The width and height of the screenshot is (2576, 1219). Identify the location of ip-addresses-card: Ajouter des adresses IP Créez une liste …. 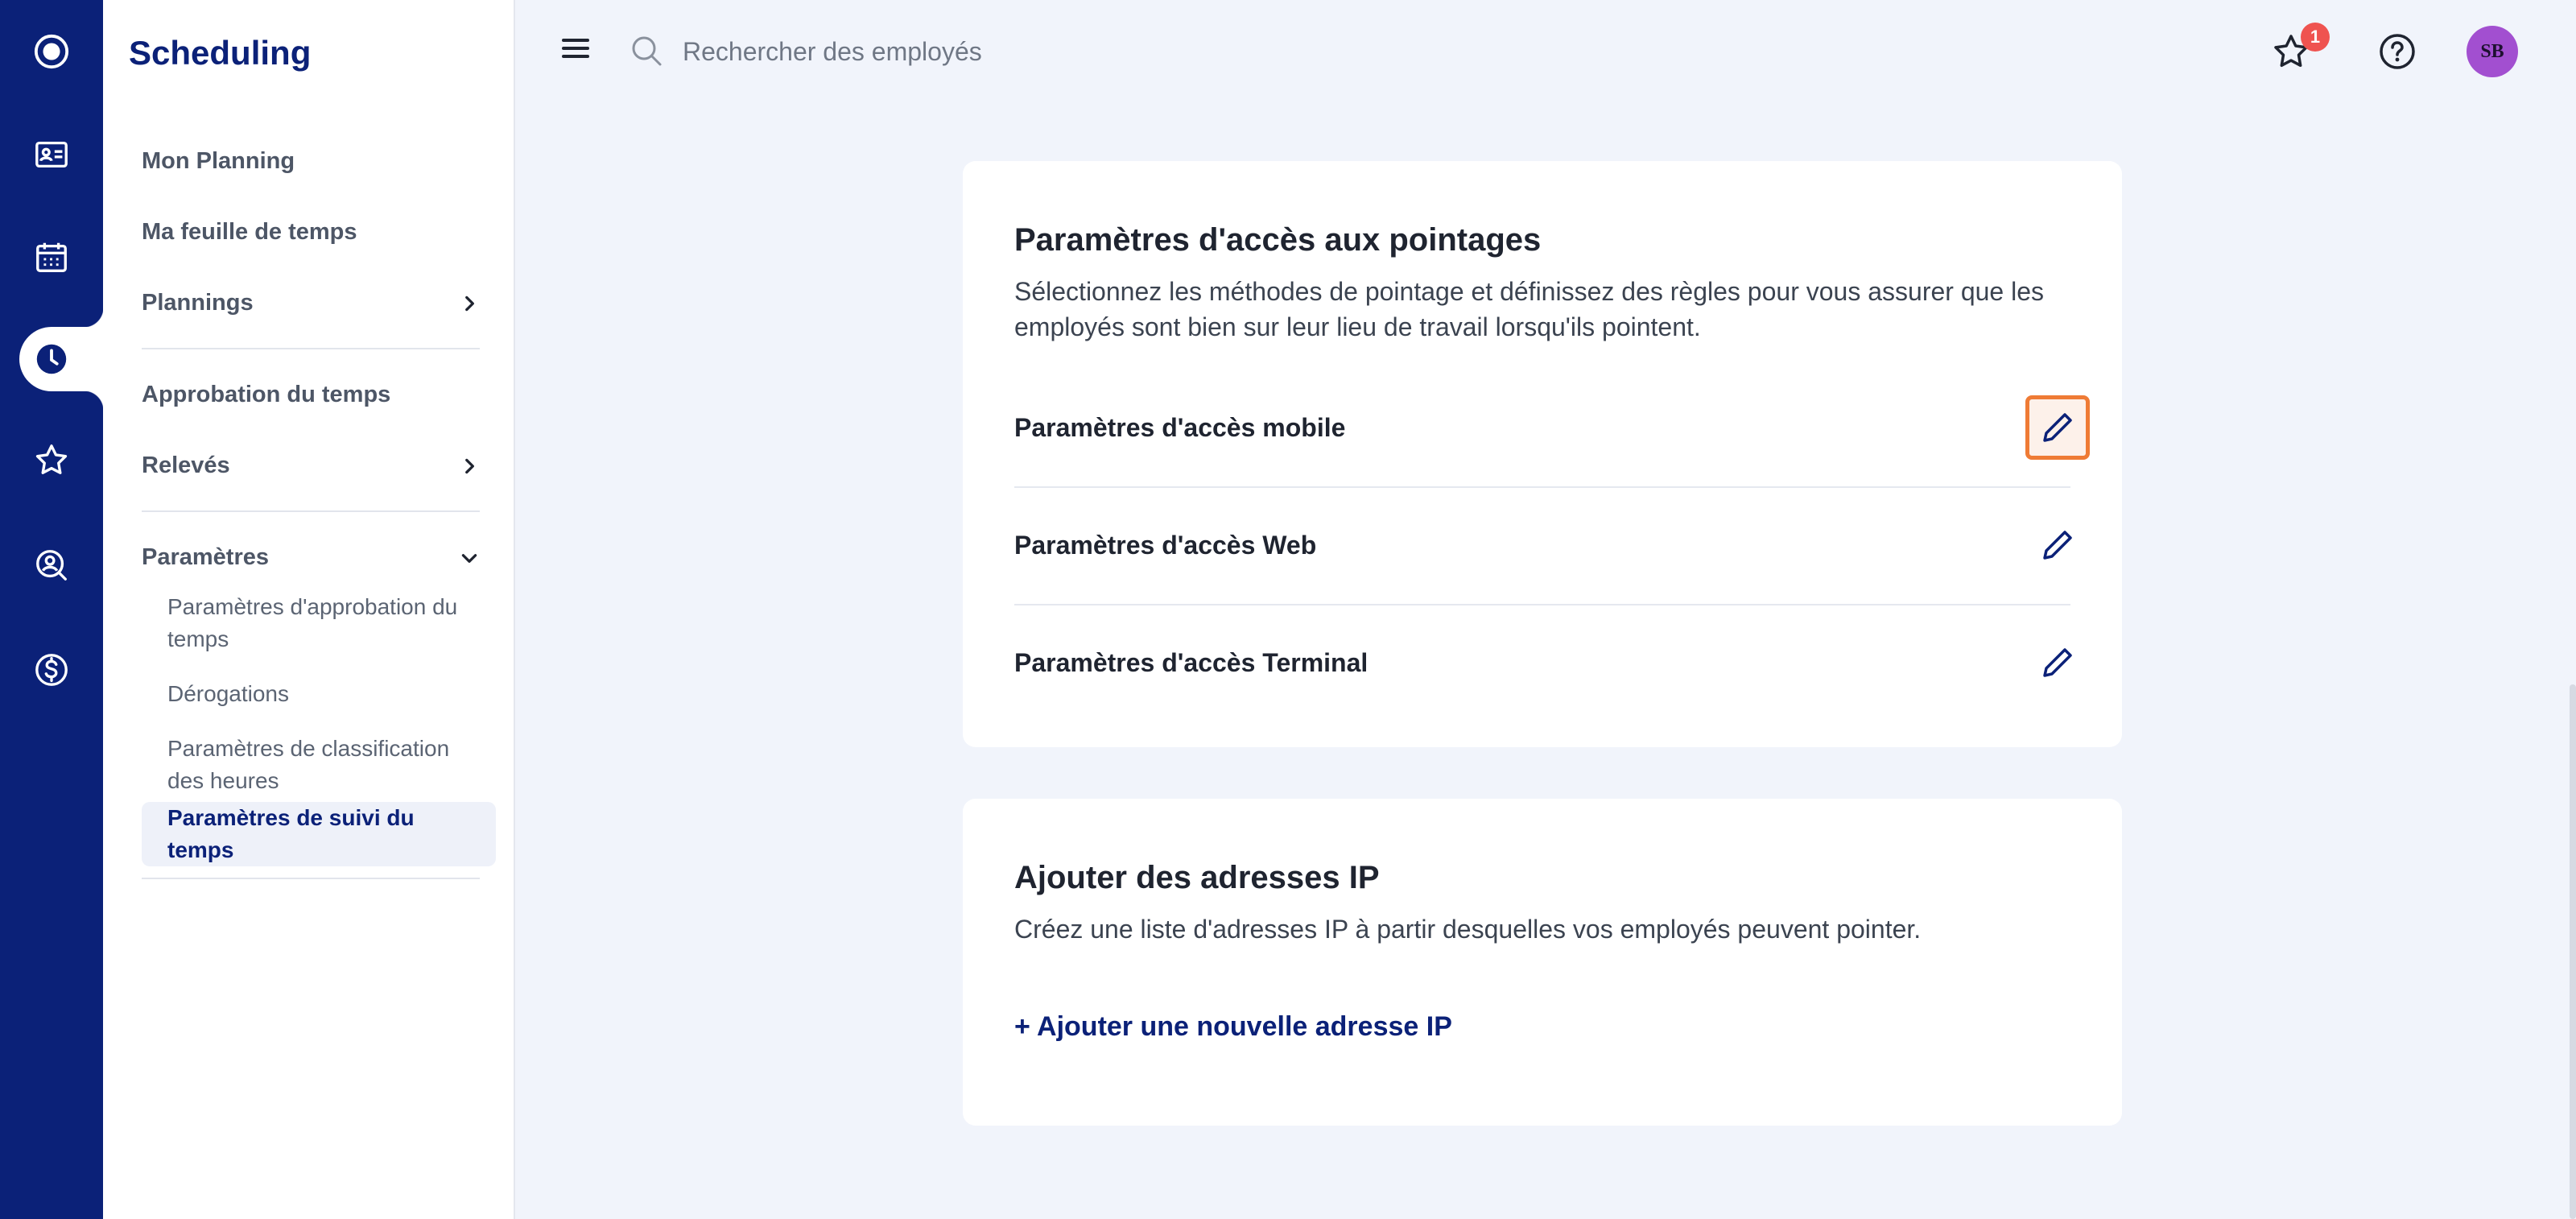
(1542, 962).